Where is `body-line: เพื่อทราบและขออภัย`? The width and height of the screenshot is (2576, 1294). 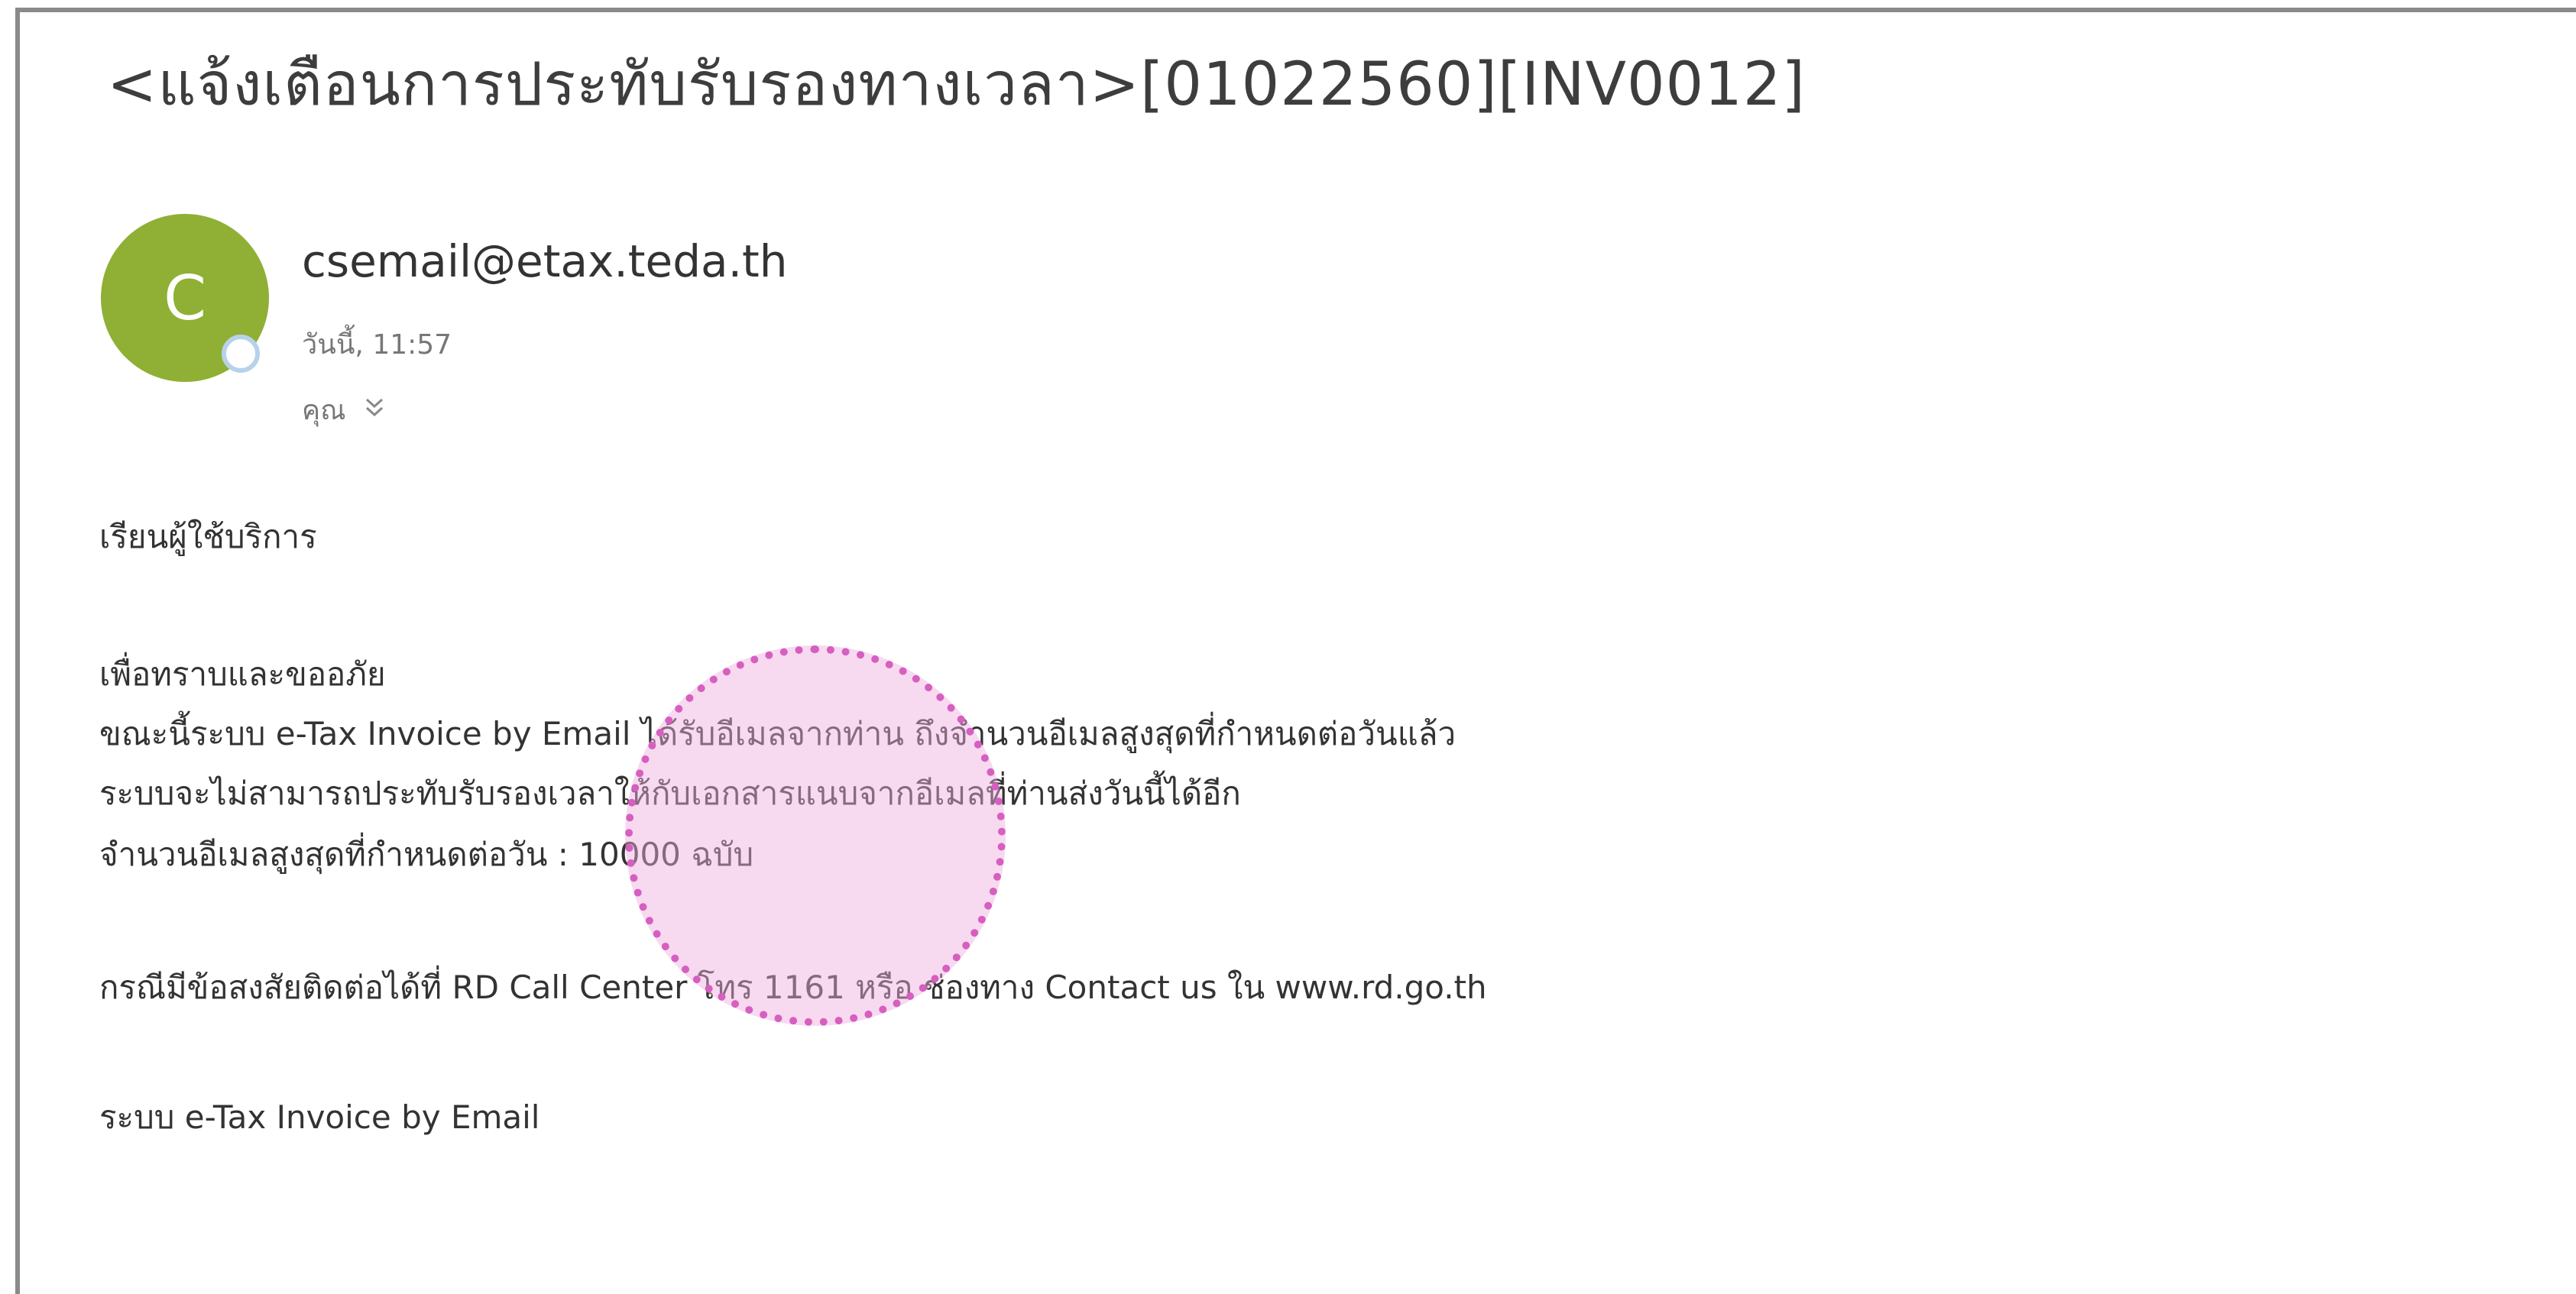 body-line: เพื่อทราบและขออภัย is located at coordinates (242, 674).